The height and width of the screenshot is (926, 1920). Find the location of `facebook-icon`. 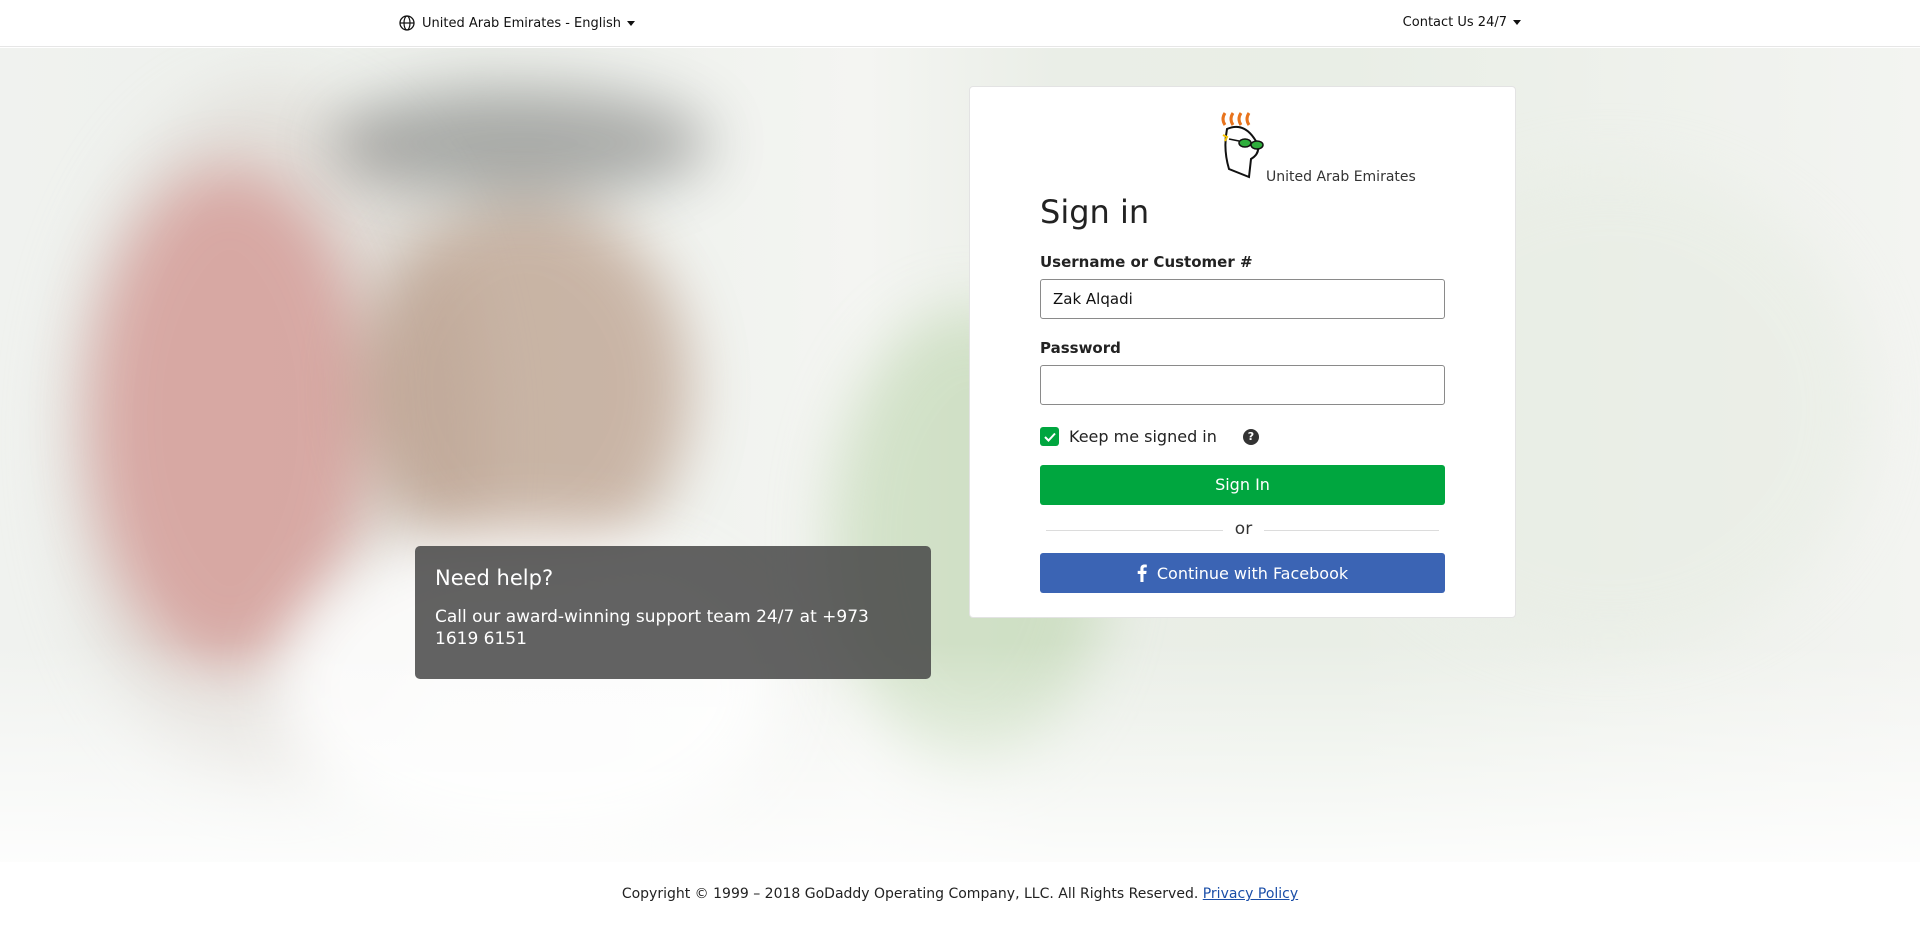

facebook-icon is located at coordinates (1142, 573).